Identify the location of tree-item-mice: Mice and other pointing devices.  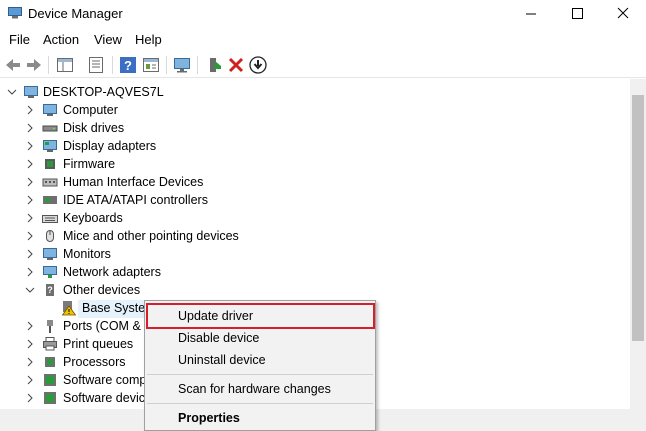
(150, 236).